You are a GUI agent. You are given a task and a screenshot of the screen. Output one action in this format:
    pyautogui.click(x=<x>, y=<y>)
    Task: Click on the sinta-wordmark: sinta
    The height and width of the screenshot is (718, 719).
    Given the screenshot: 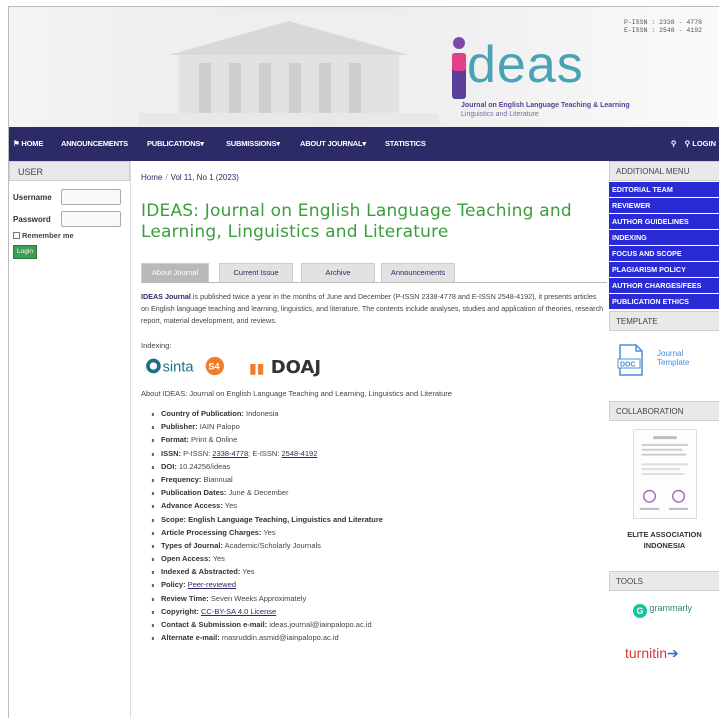 What is the action you would take?
    pyautogui.click(x=179, y=368)
    